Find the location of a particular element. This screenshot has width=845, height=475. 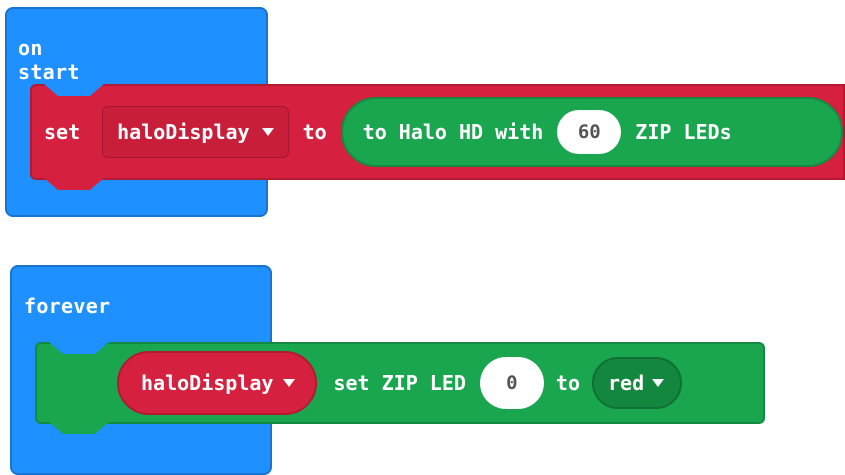

variable-name: haloDisplay is located at coordinates (183, 132).